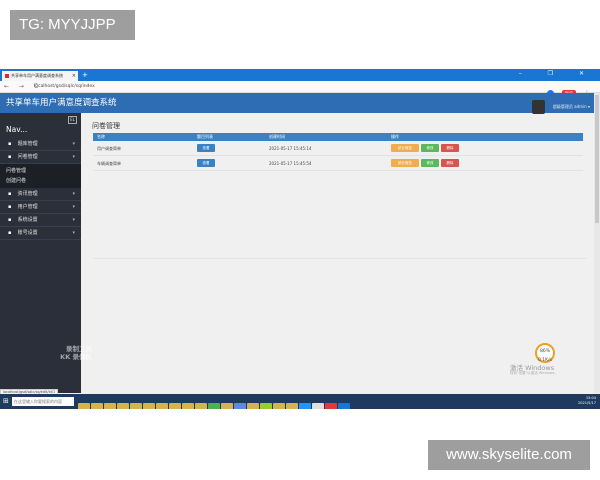 This screenshot has height=480, width=600. Describe the element at coordinates (509, 455) in the screenshot. I see `watermark-bottom: www.skyselite.com` at that location.